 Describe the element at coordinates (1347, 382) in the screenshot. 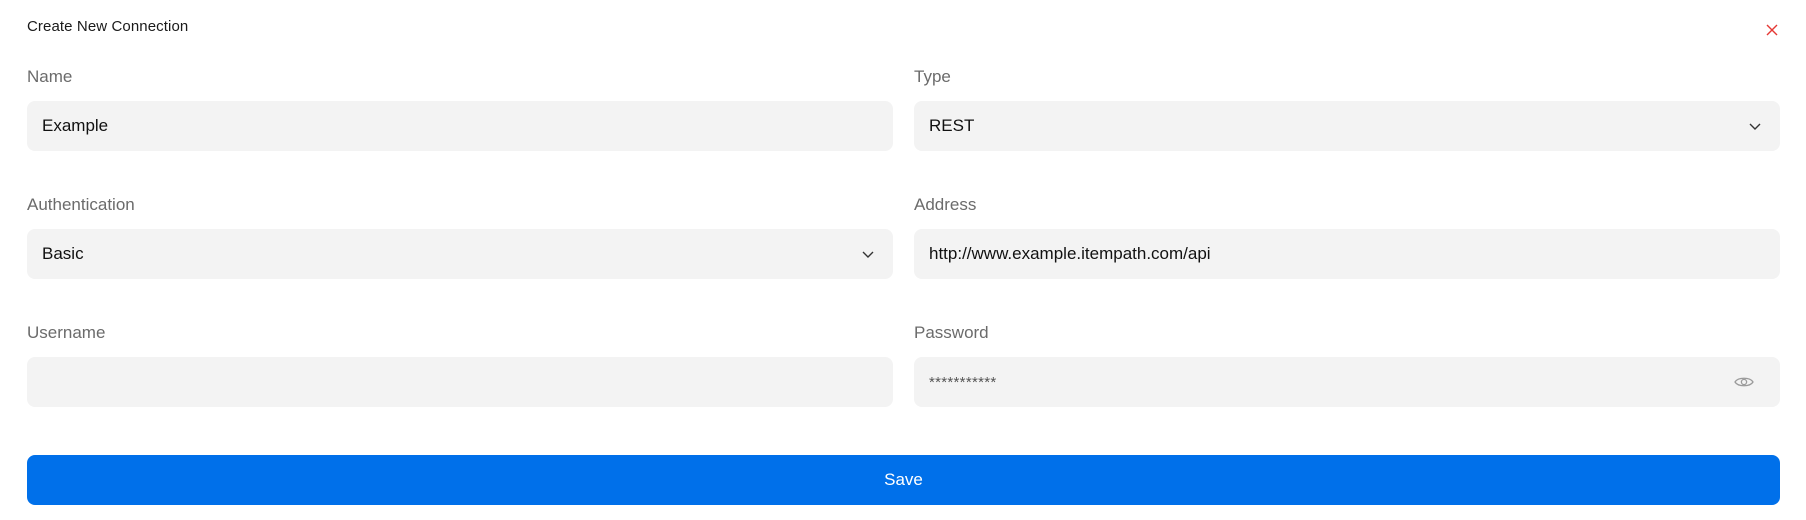

I see `password-input: ***********` at that location.